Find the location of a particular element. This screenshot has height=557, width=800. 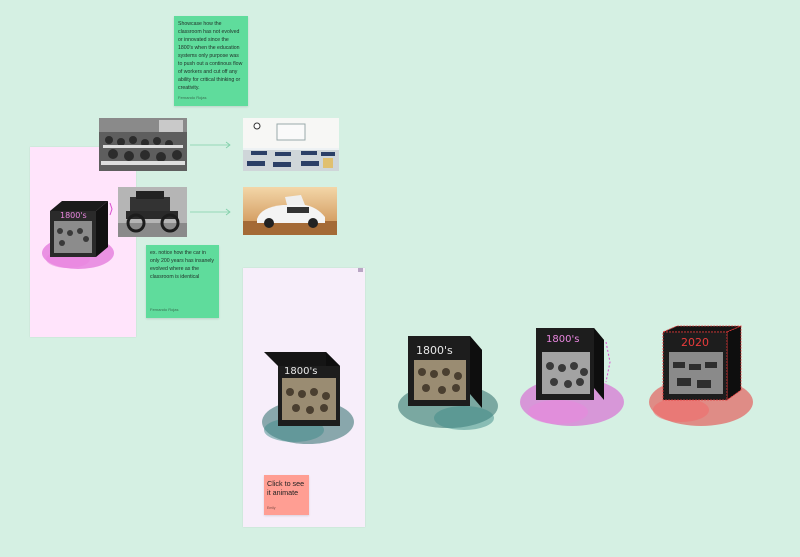

frame-resize-handle is located at coordinates (360, 270).